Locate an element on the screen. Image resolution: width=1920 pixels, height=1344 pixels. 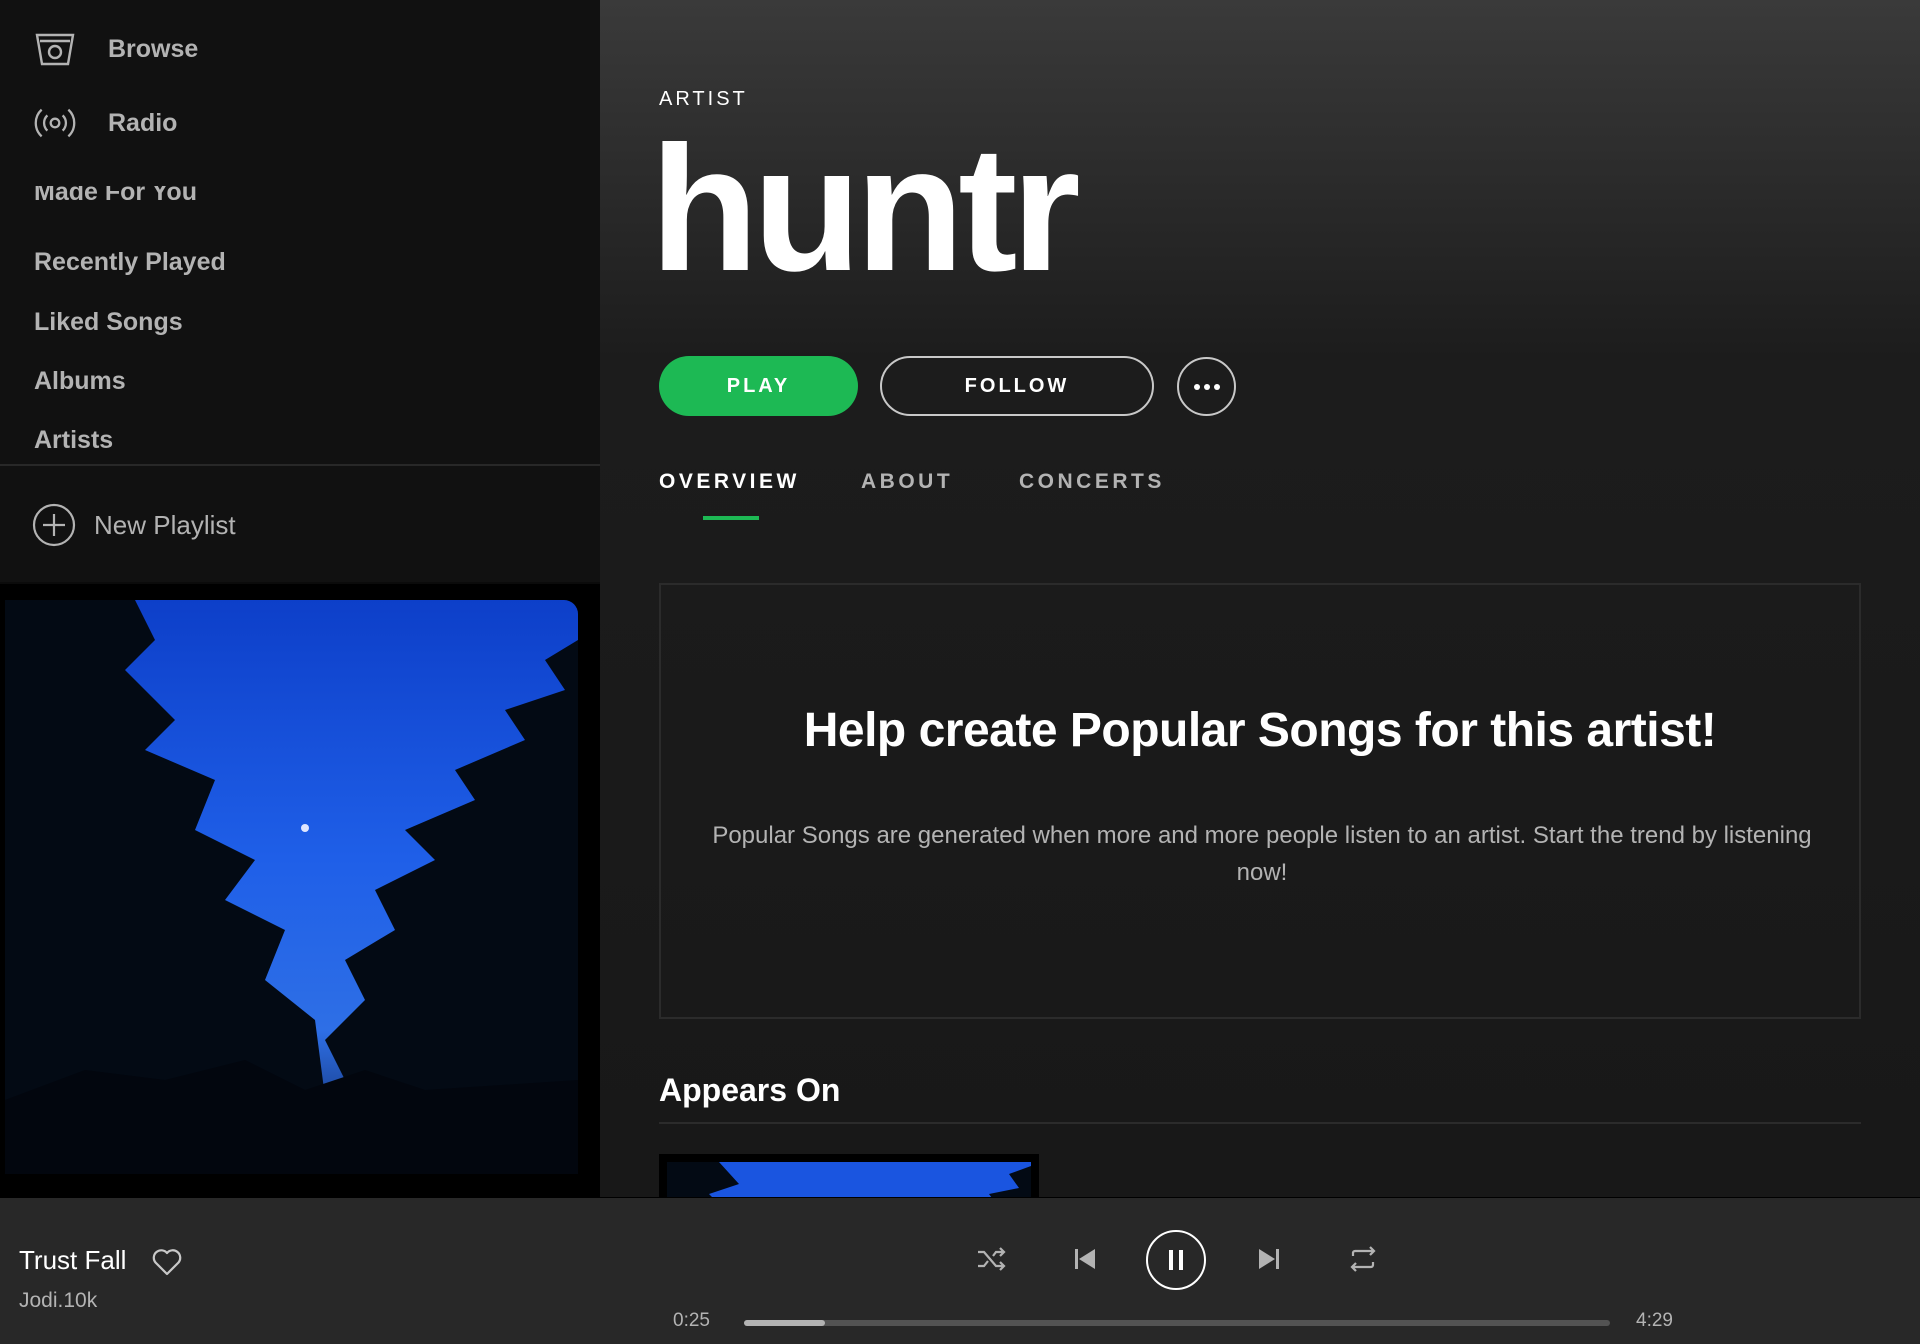
more-icon is located at coordinates (1206, 386).